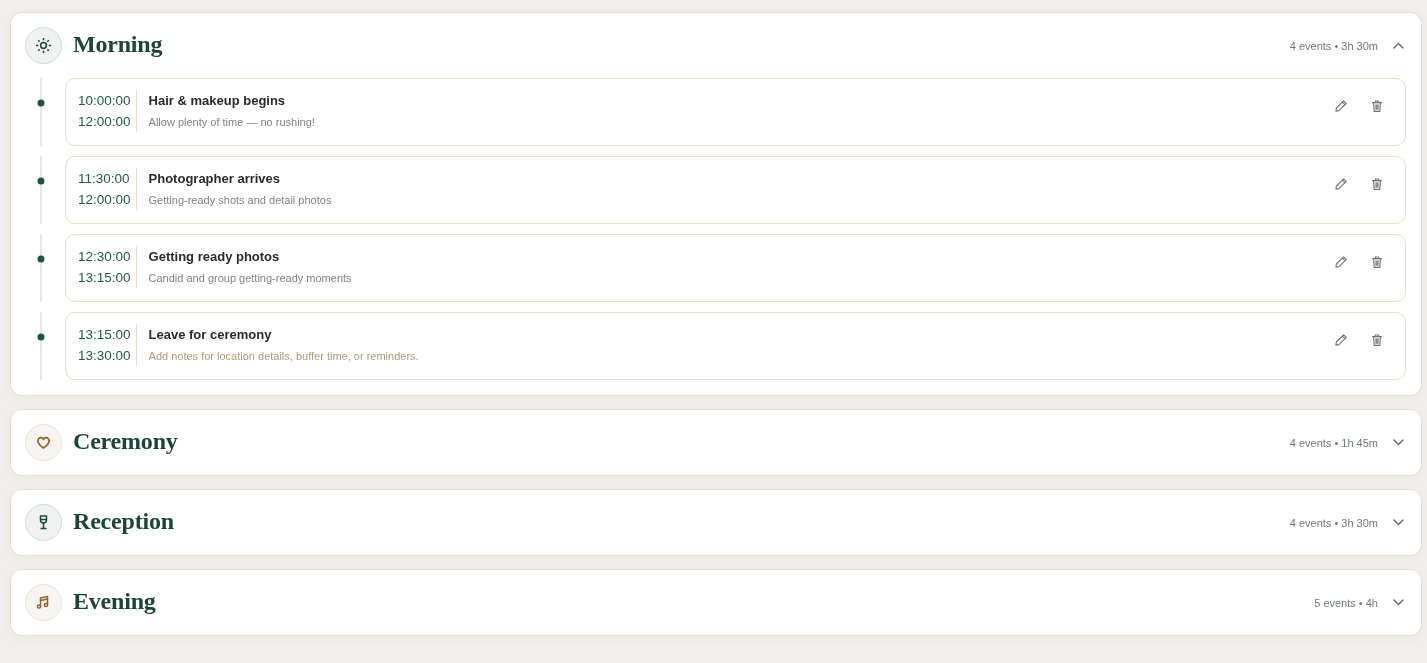 This screenshot has width=1427, height=663. What do you see at coordinates (210, 334) in the screenshot?
I see `event-title: Leave for ceremony` at bounding box center [210, 334].